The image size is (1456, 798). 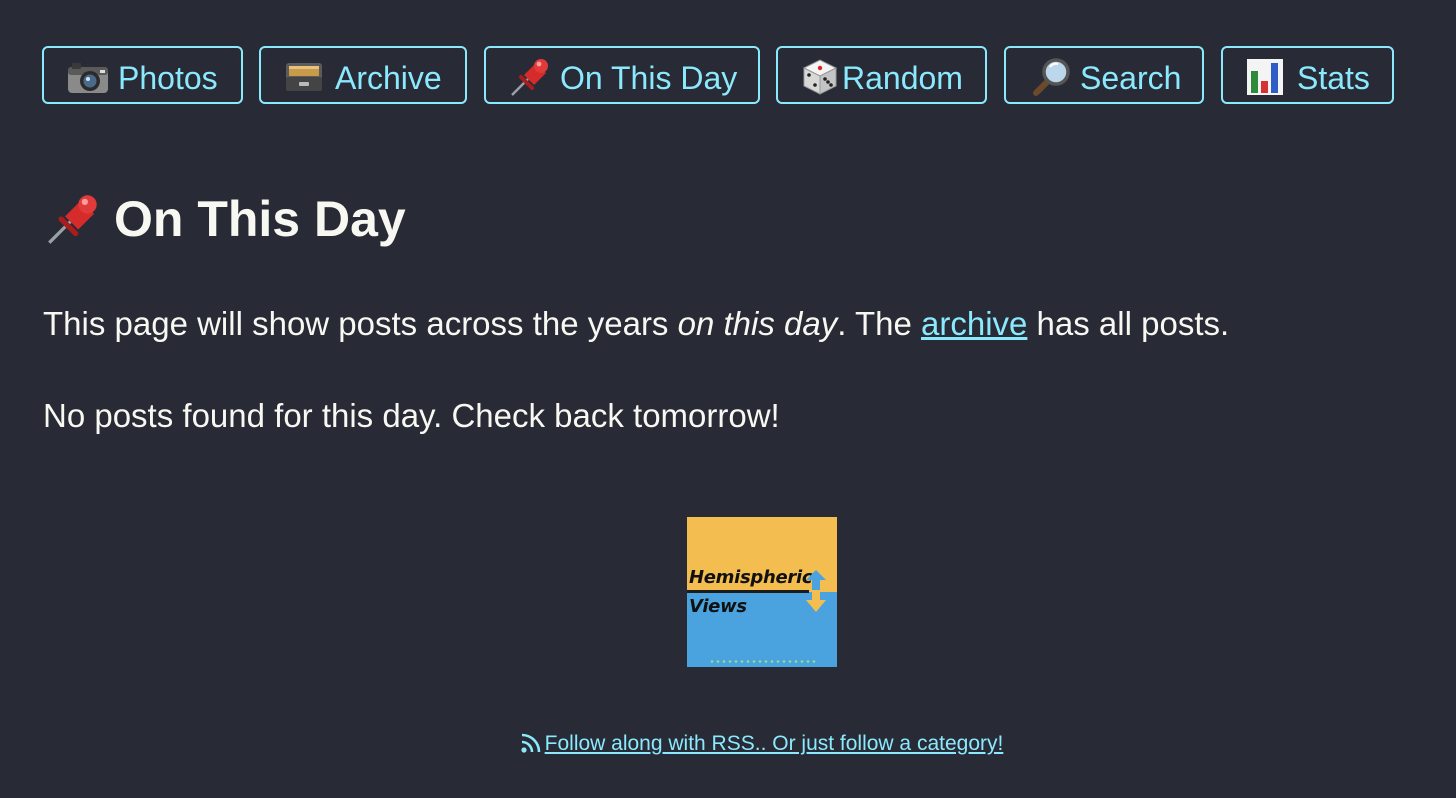 I want to click on logo-divider-line, so click(x=748, y=591).